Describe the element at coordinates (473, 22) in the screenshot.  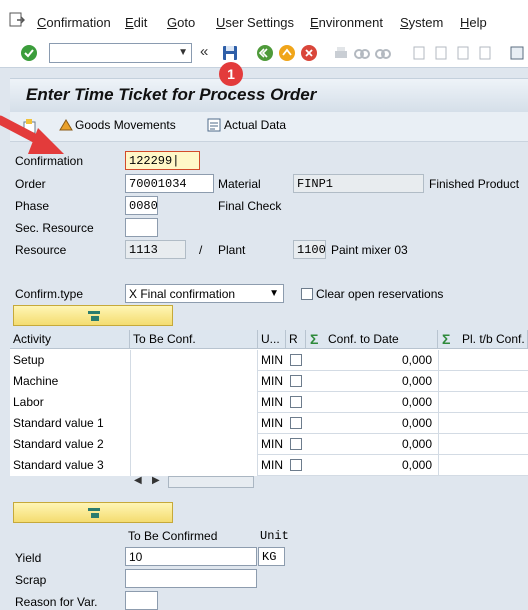
I see `menu-help: Help` at that location.